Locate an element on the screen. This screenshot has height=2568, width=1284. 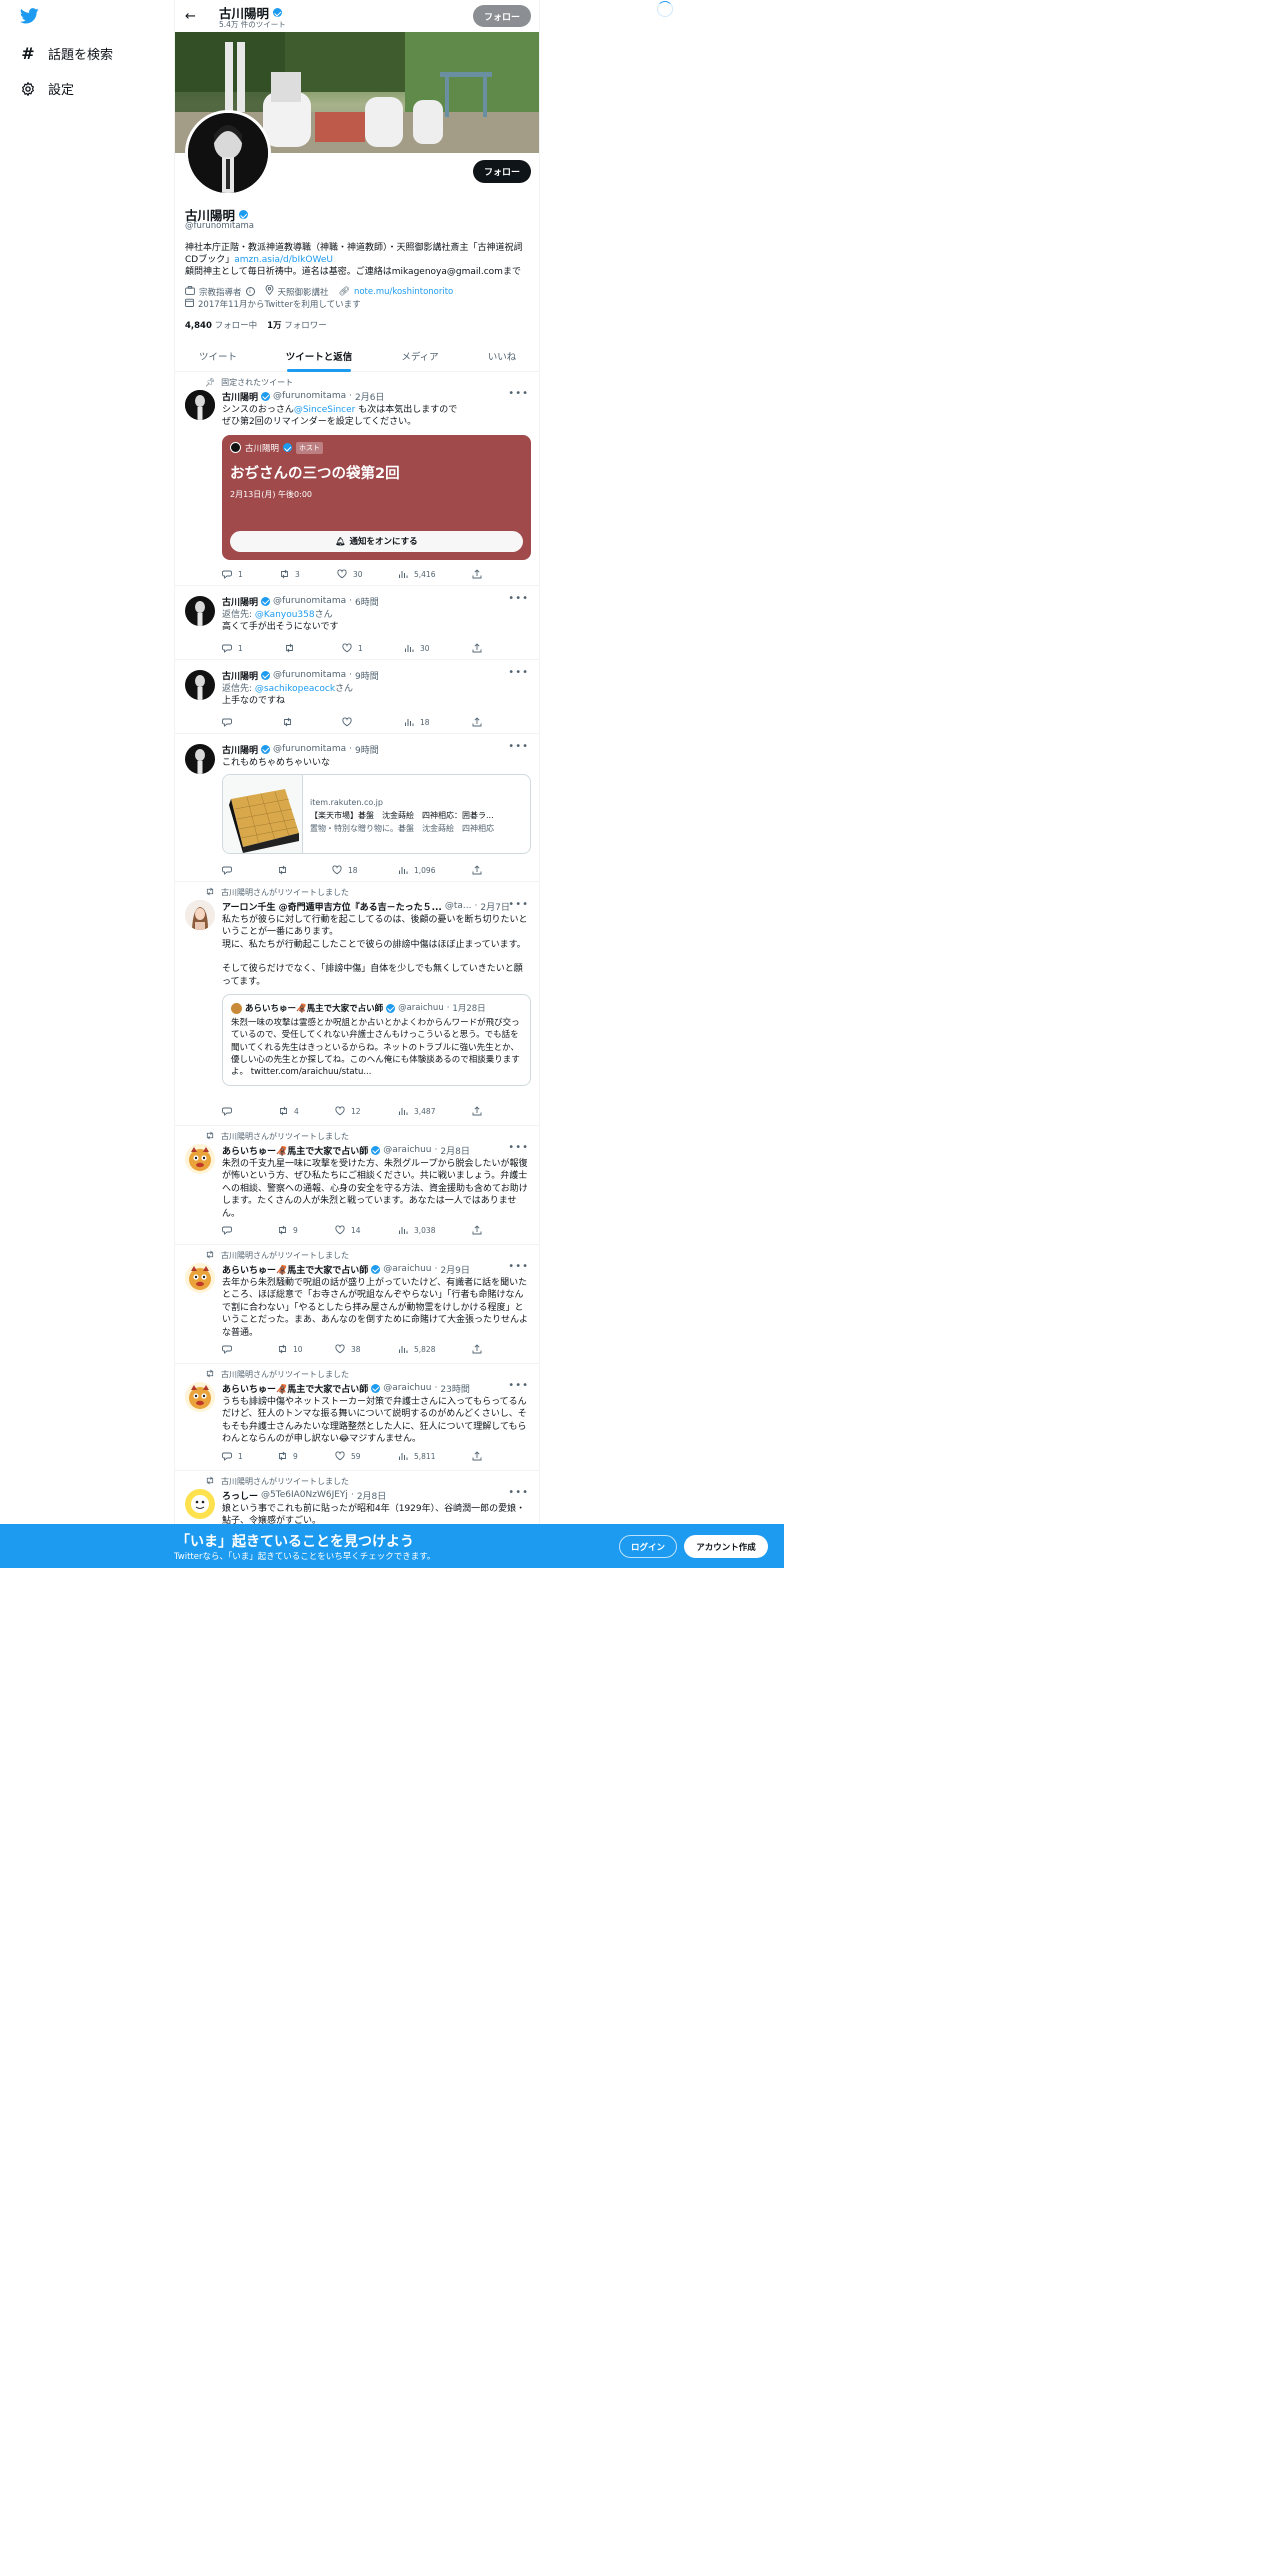
tweet-time: 23時間 is located at coordinates (454, 1388).